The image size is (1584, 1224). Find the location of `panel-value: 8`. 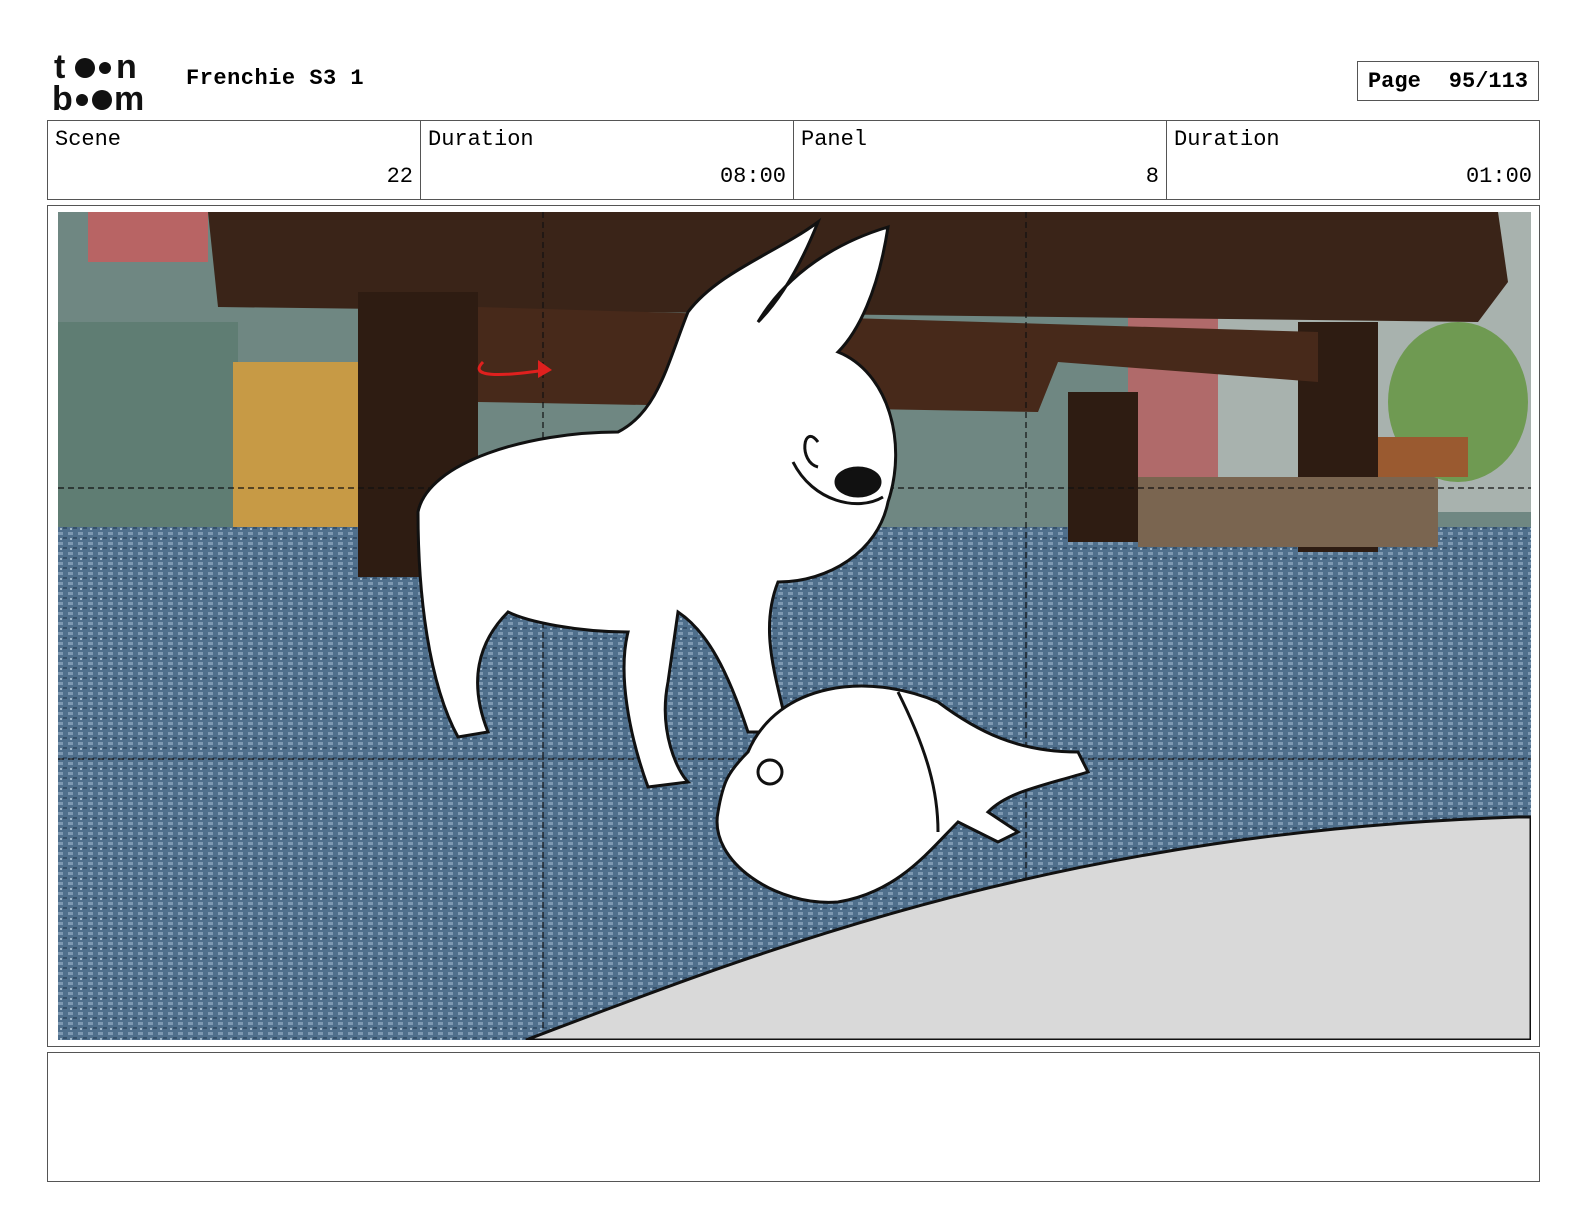

panel-value: 8 is located at coordinates (1152, 176).